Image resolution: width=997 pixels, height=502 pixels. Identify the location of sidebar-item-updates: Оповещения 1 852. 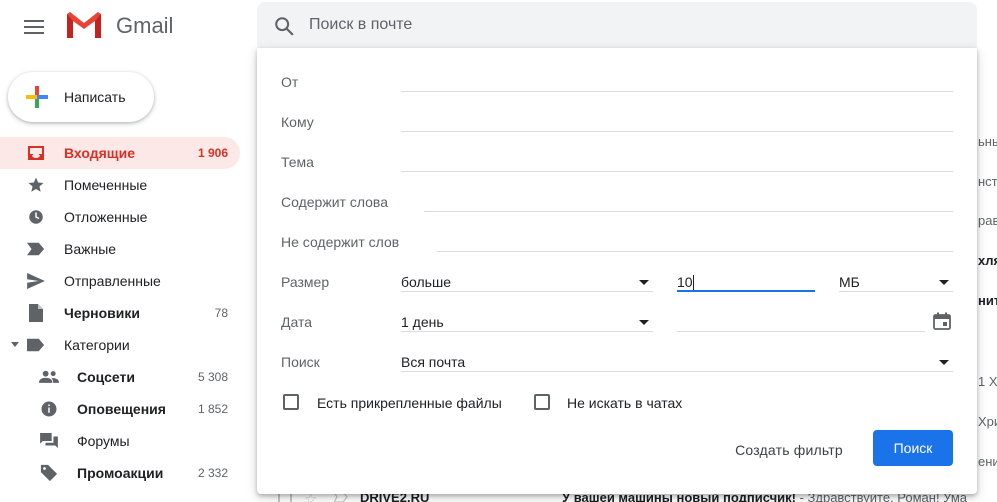
(120, 409).